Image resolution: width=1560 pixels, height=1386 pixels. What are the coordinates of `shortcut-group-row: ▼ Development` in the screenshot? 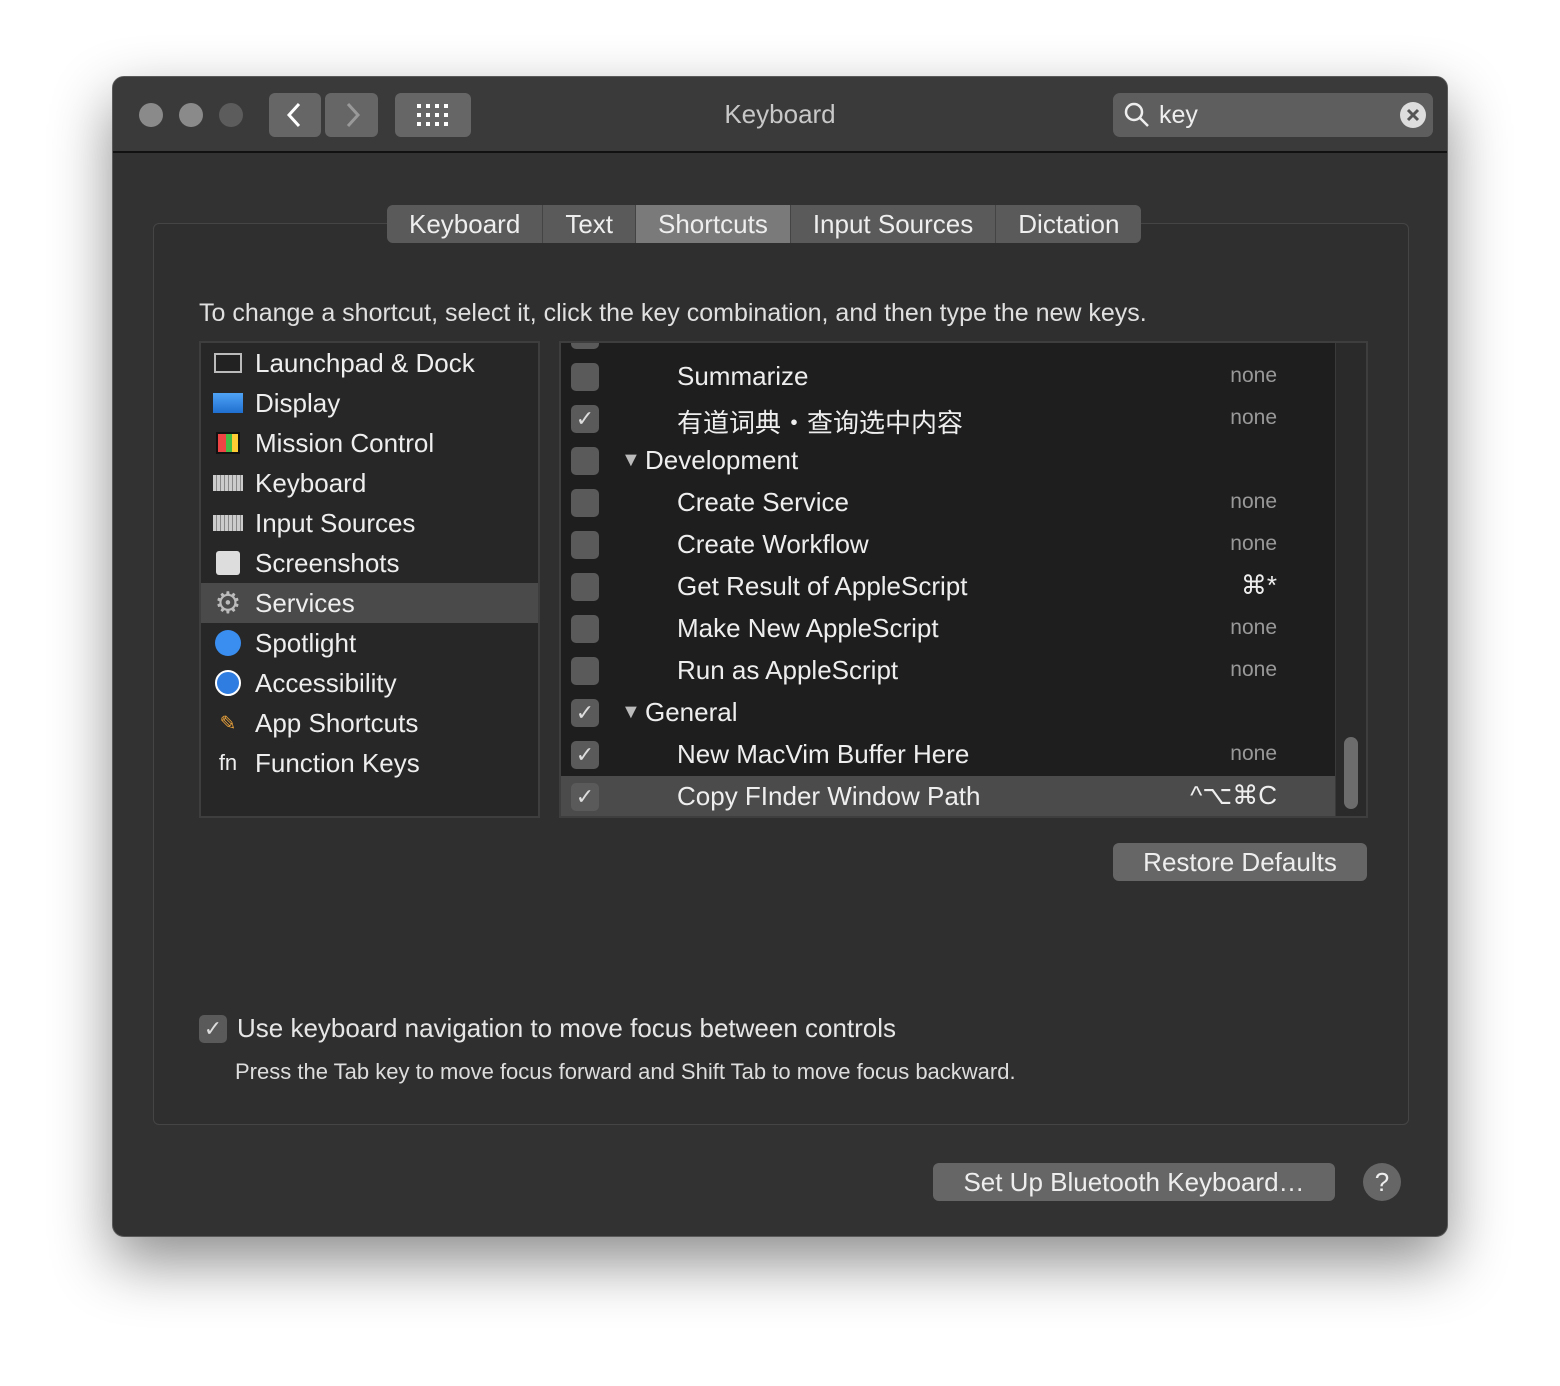 It's located at (949, 461).